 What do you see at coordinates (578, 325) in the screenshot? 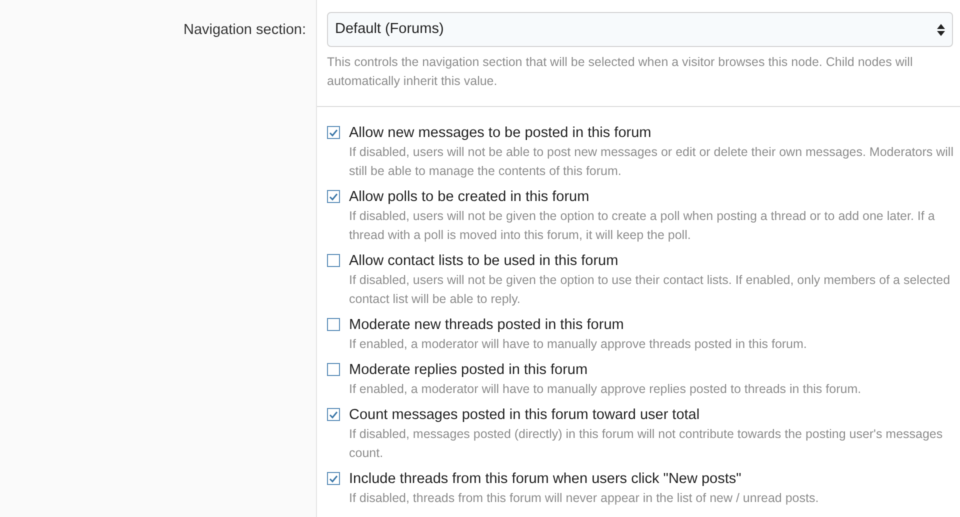
I see `option-label: Moderate new threads posted in this forum` at bounding box center [578, 325].